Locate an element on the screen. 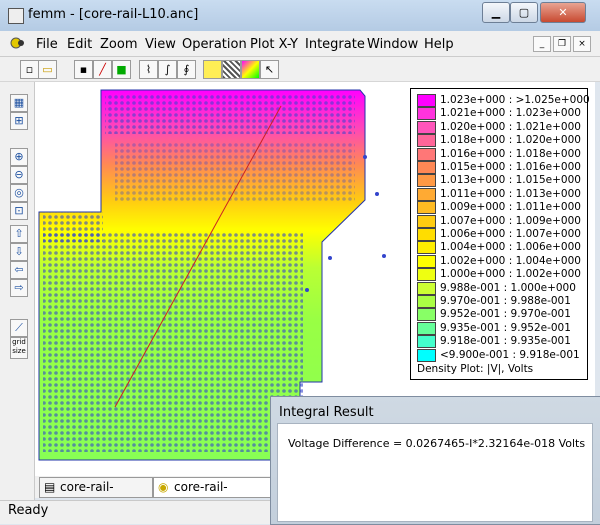  new-file-icon: ▫ is located at coordinates (29, 69).